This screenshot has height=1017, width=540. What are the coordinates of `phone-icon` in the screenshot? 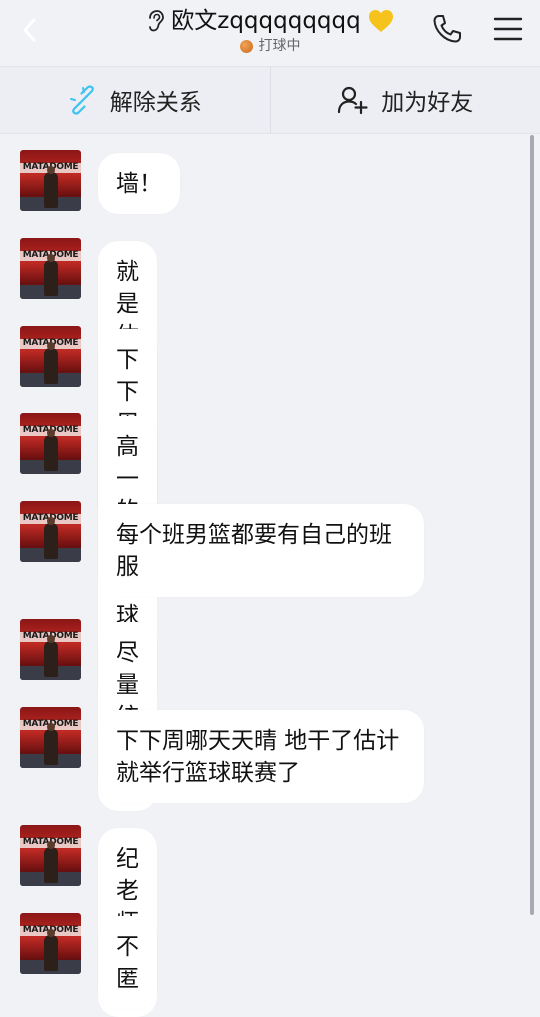 It's located at (447, 29).